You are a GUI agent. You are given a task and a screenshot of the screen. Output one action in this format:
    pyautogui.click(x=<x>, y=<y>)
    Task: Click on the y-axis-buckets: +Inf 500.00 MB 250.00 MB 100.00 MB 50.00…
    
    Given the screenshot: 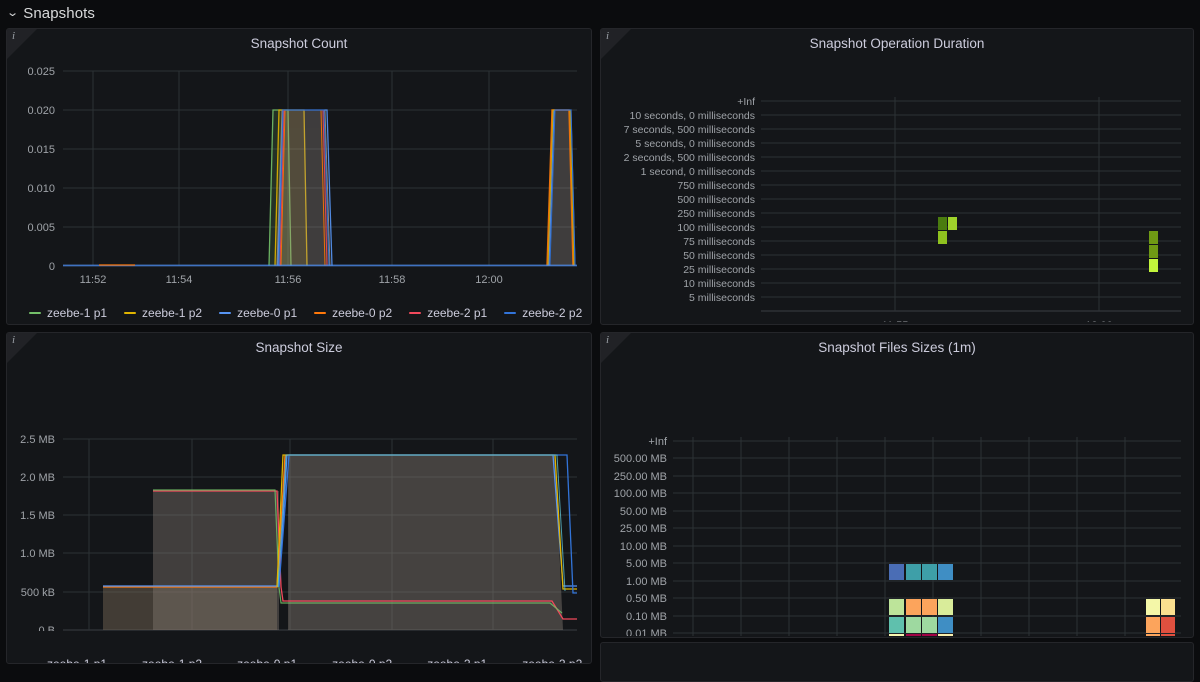 What is the action you would take?
    pyautogui.click(x=641, y=536)
    